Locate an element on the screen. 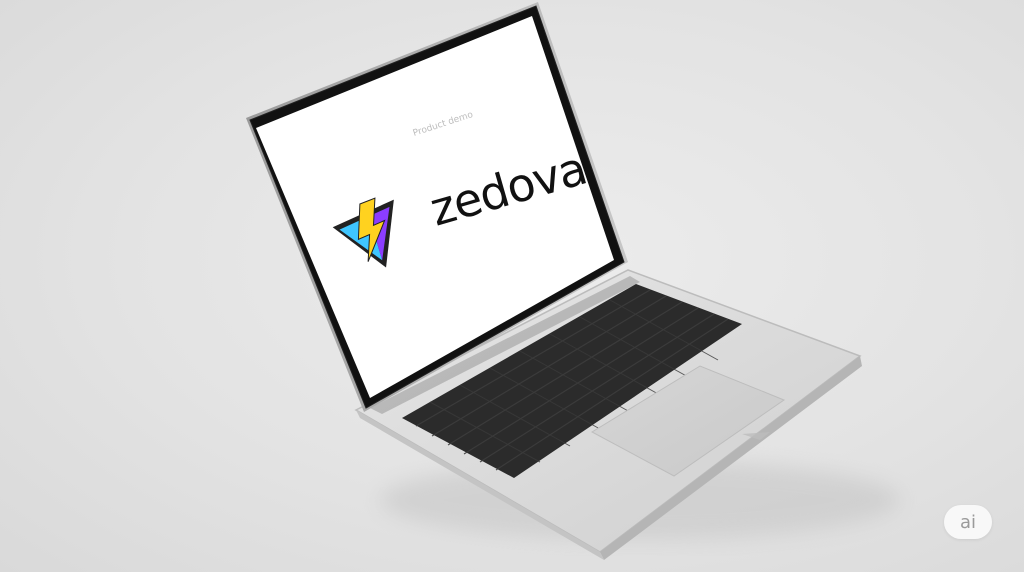 This screenshot has width=1024, height=572. ai-badge-label: ai is located at coordinates (968, 522).